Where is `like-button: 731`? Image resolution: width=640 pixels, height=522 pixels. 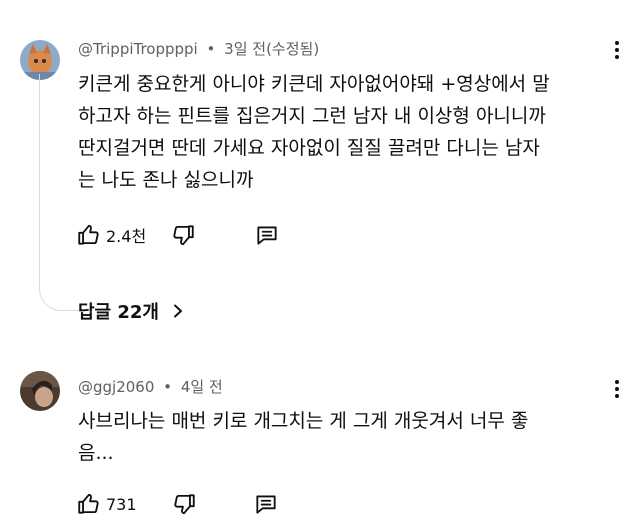 like-button: 731 is located at coordinates (106, 504).